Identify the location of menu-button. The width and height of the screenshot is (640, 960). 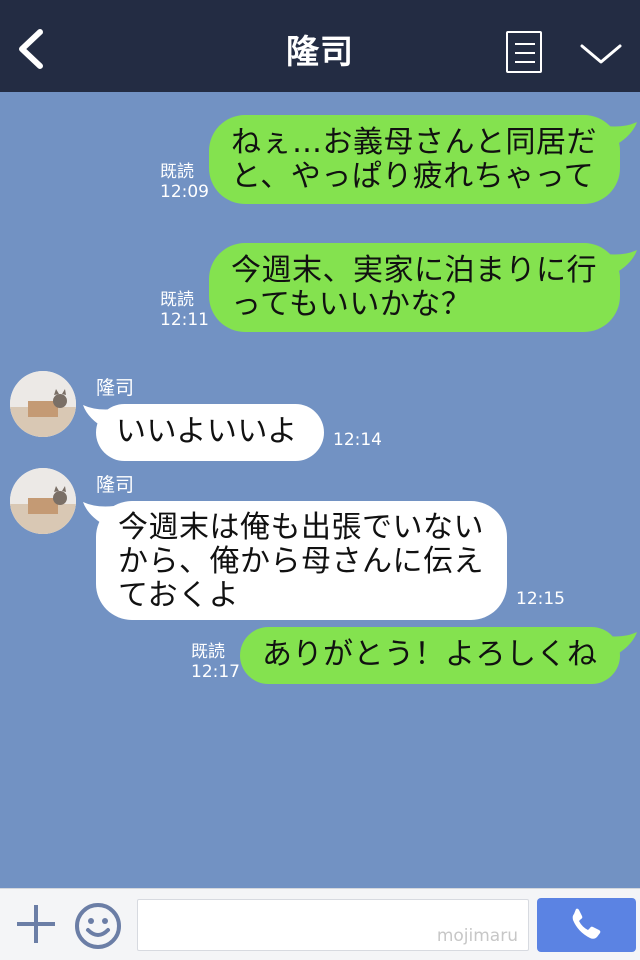
(524, 52).